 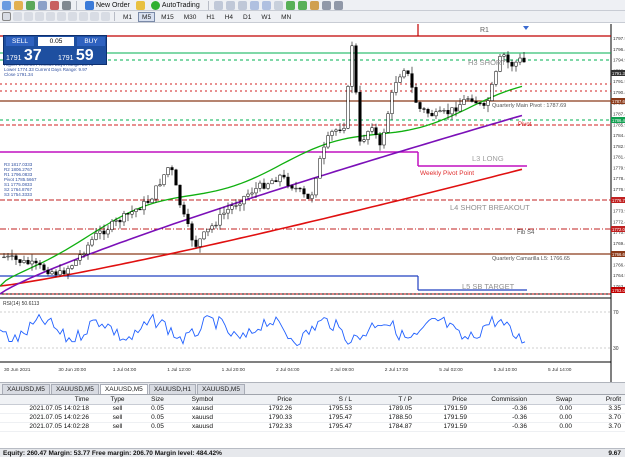 What do you see at coordinates (265, 418) in the screenshot?
I see `cell-price: 1790.33` at bounding box center [265, 418].